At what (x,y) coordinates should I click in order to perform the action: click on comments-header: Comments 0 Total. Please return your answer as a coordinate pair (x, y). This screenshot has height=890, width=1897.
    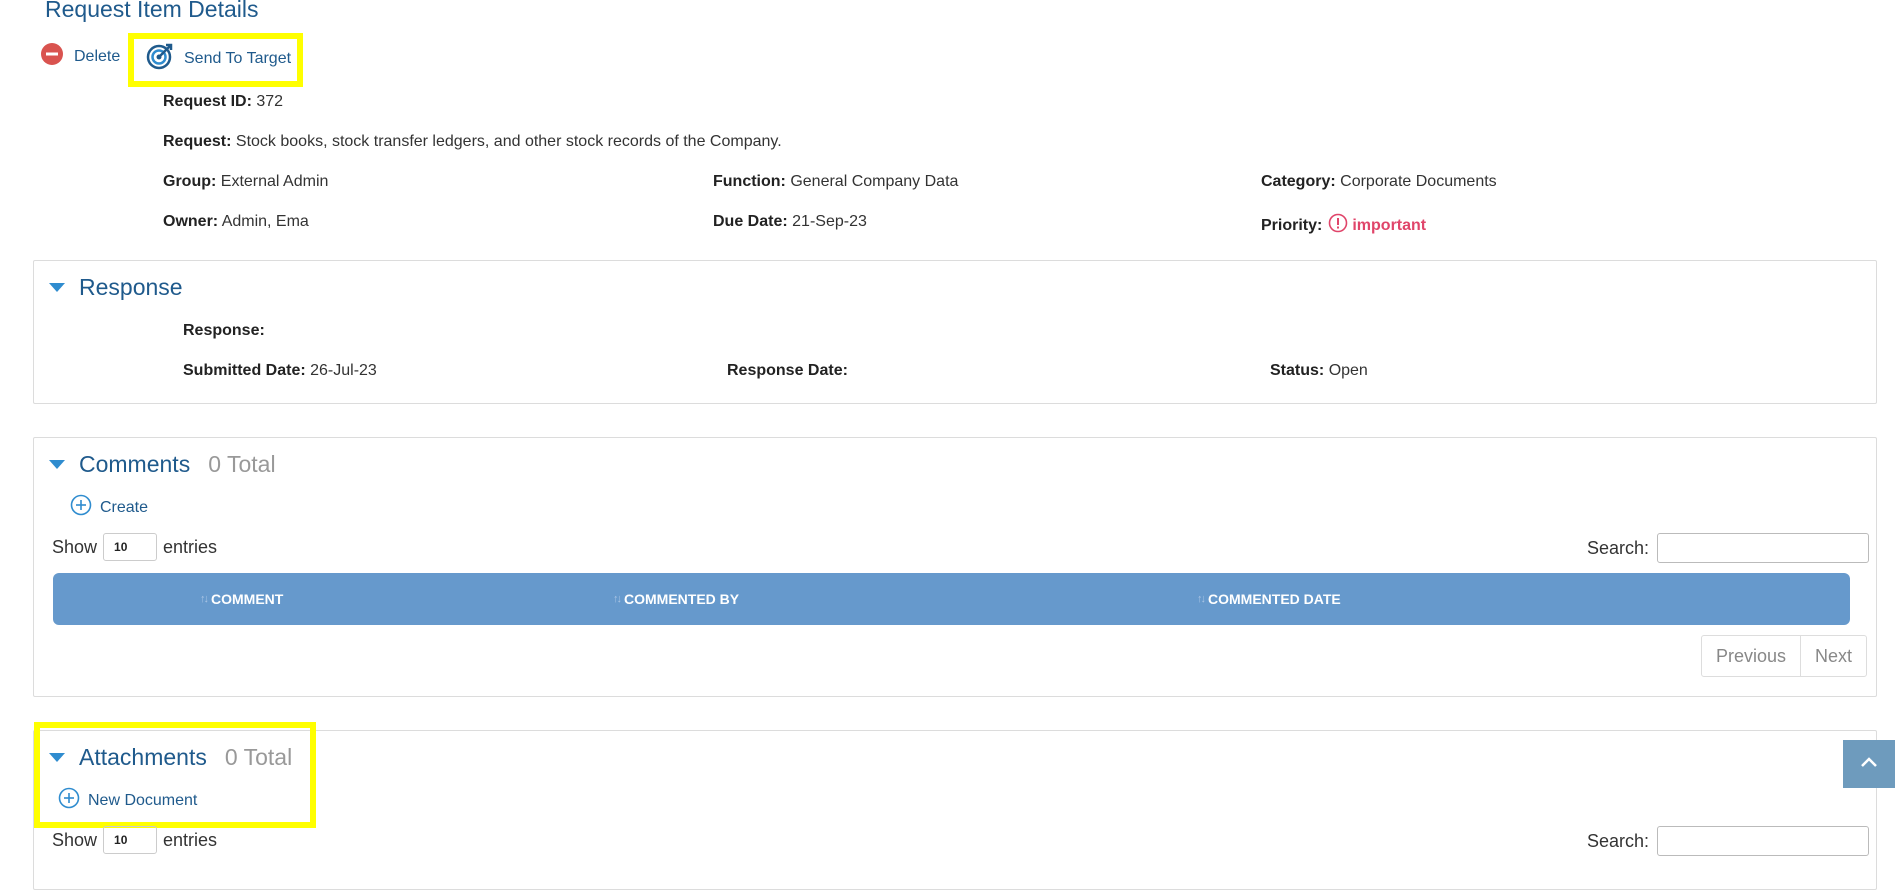
    Looking at the image, I should click on (162, 464).